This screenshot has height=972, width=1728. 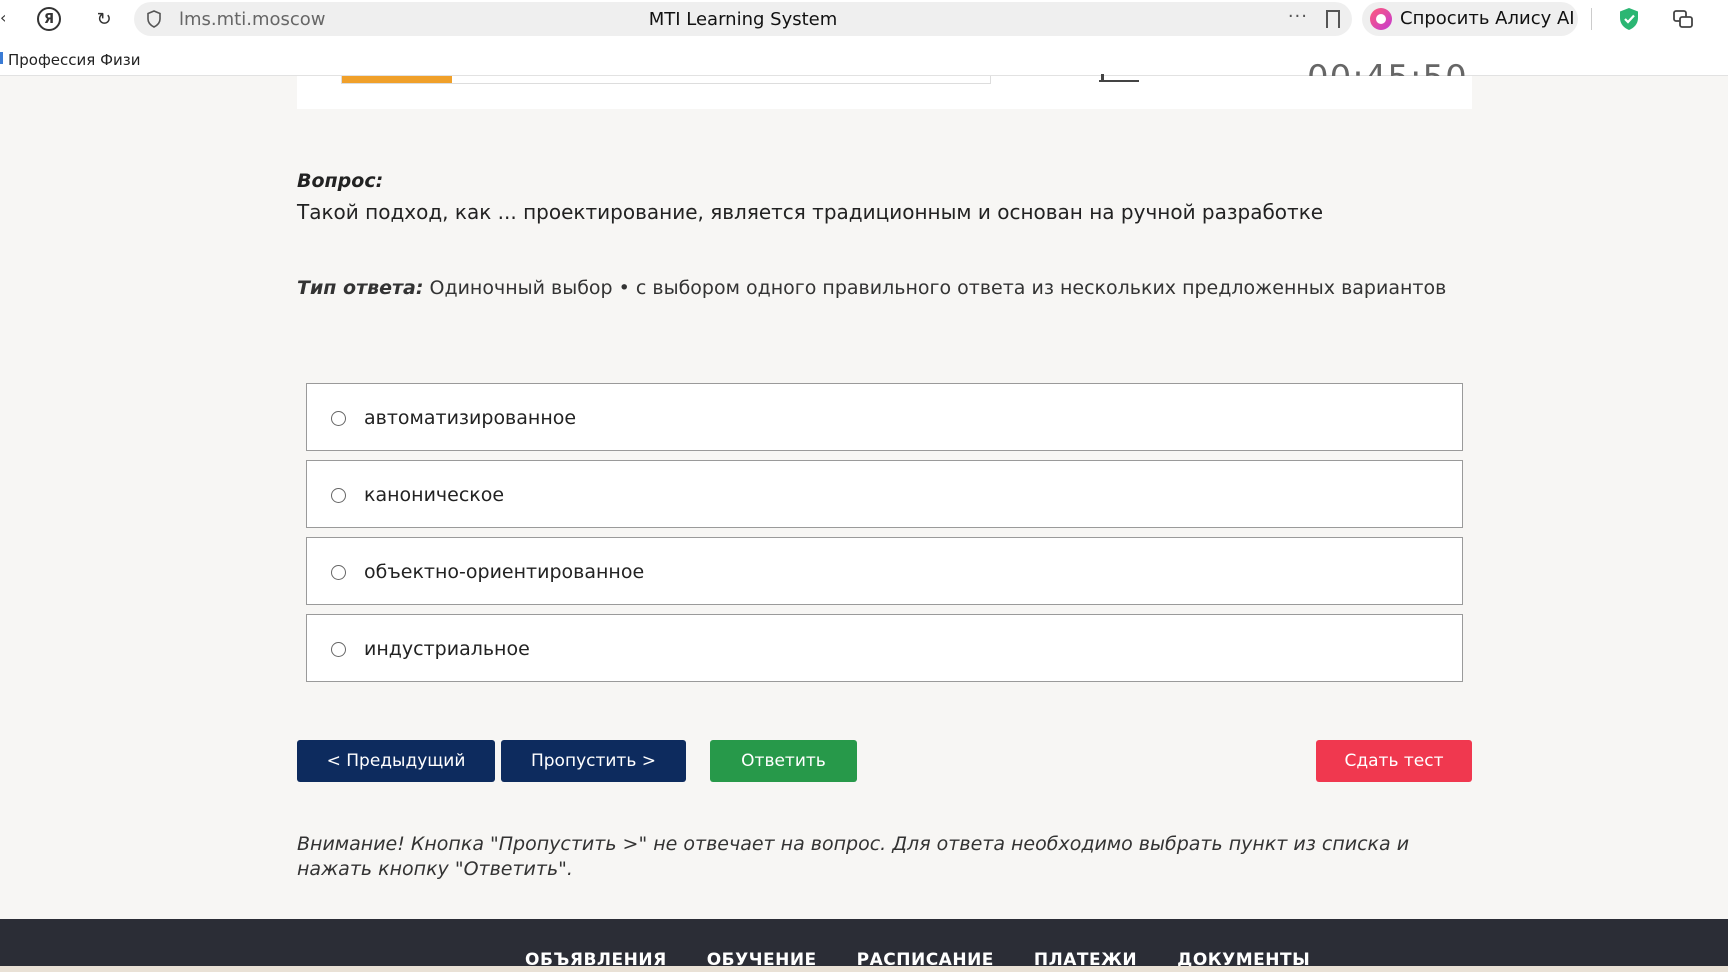 I want to click on answer-option-label: индустриальное, so click(x=447, y=649).